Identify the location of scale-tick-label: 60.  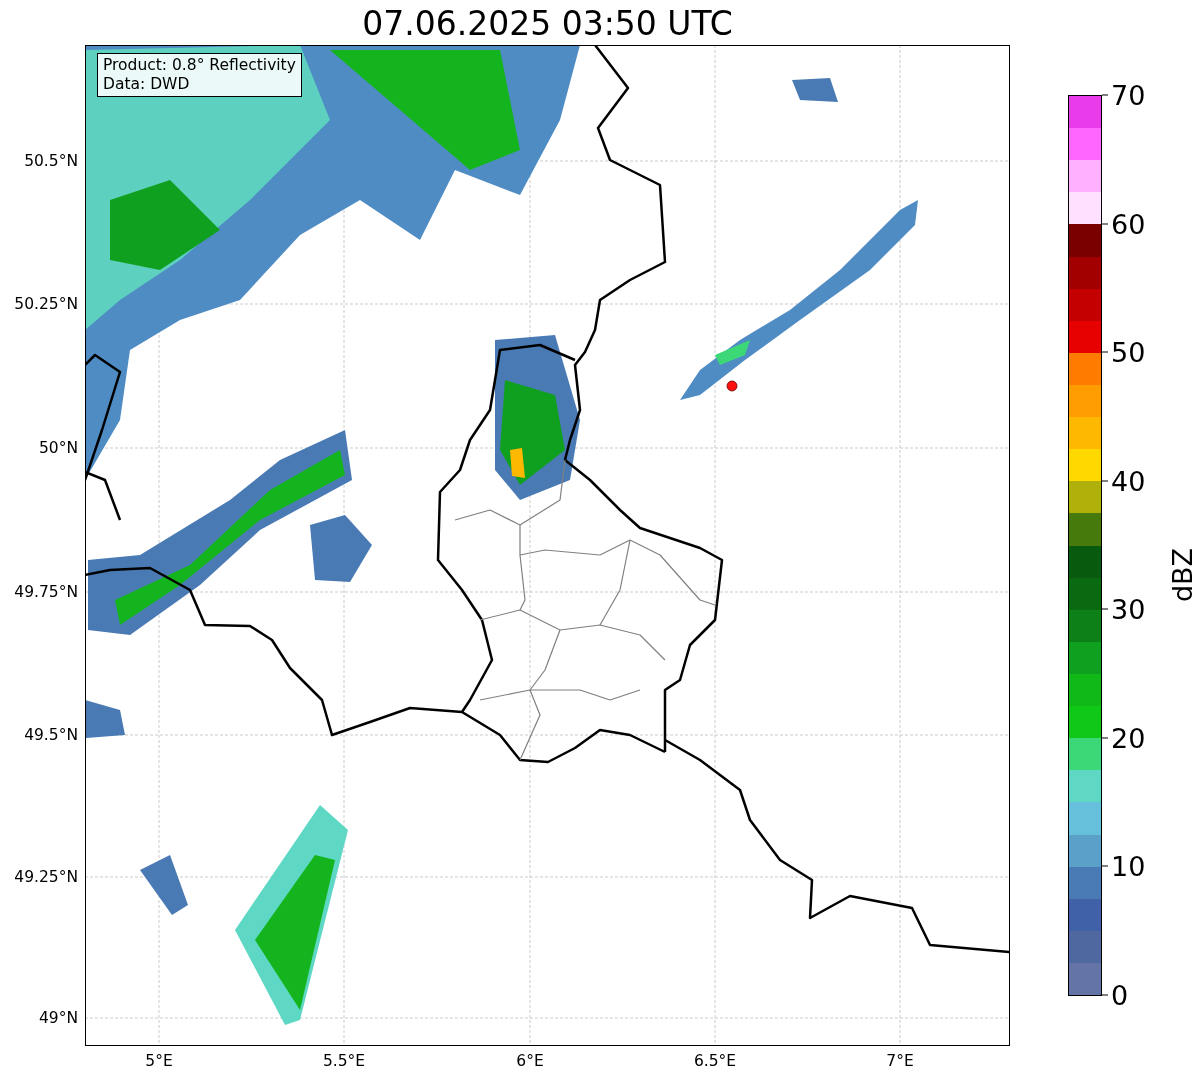
(1128, 224).